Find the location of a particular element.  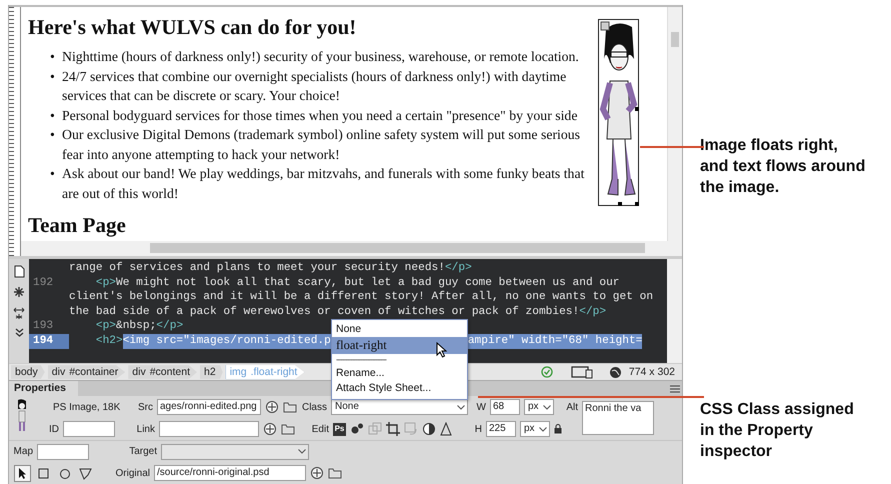

map-field is located at coordinates (63, 452).